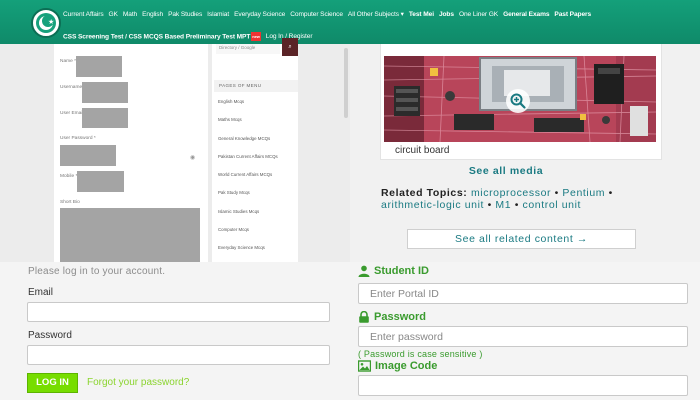  I want to click on image-icon, so click(364, 366).